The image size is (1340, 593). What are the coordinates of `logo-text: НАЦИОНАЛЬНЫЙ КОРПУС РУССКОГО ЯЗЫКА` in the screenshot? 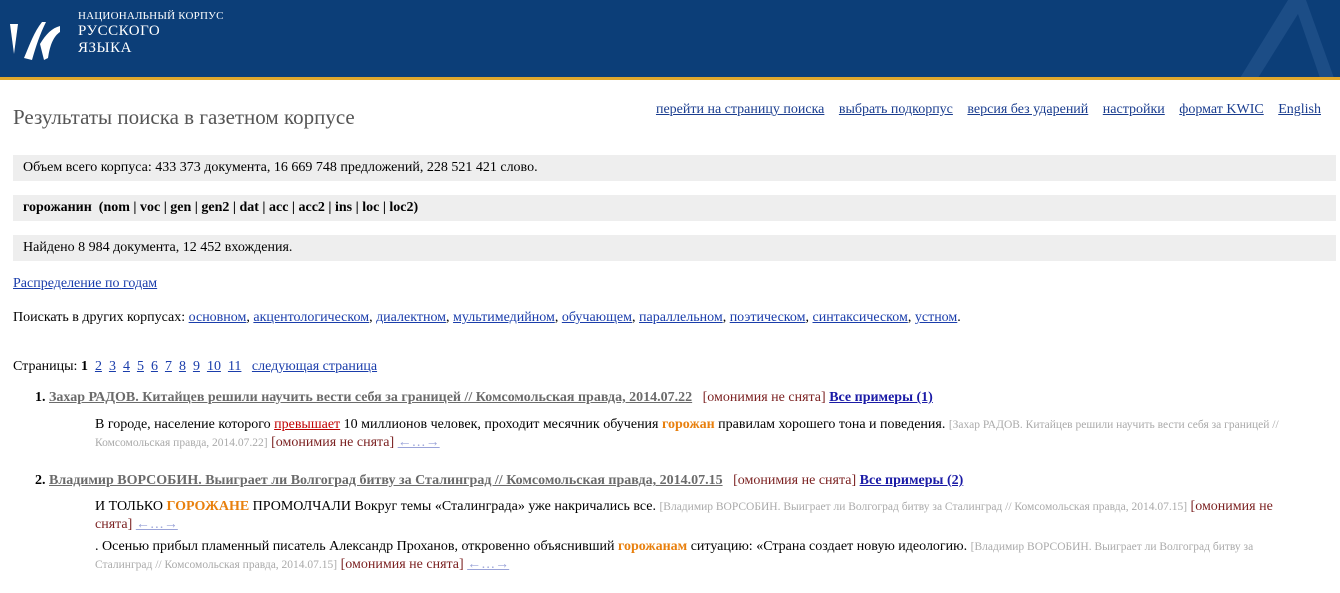 It's located at (151, 33).